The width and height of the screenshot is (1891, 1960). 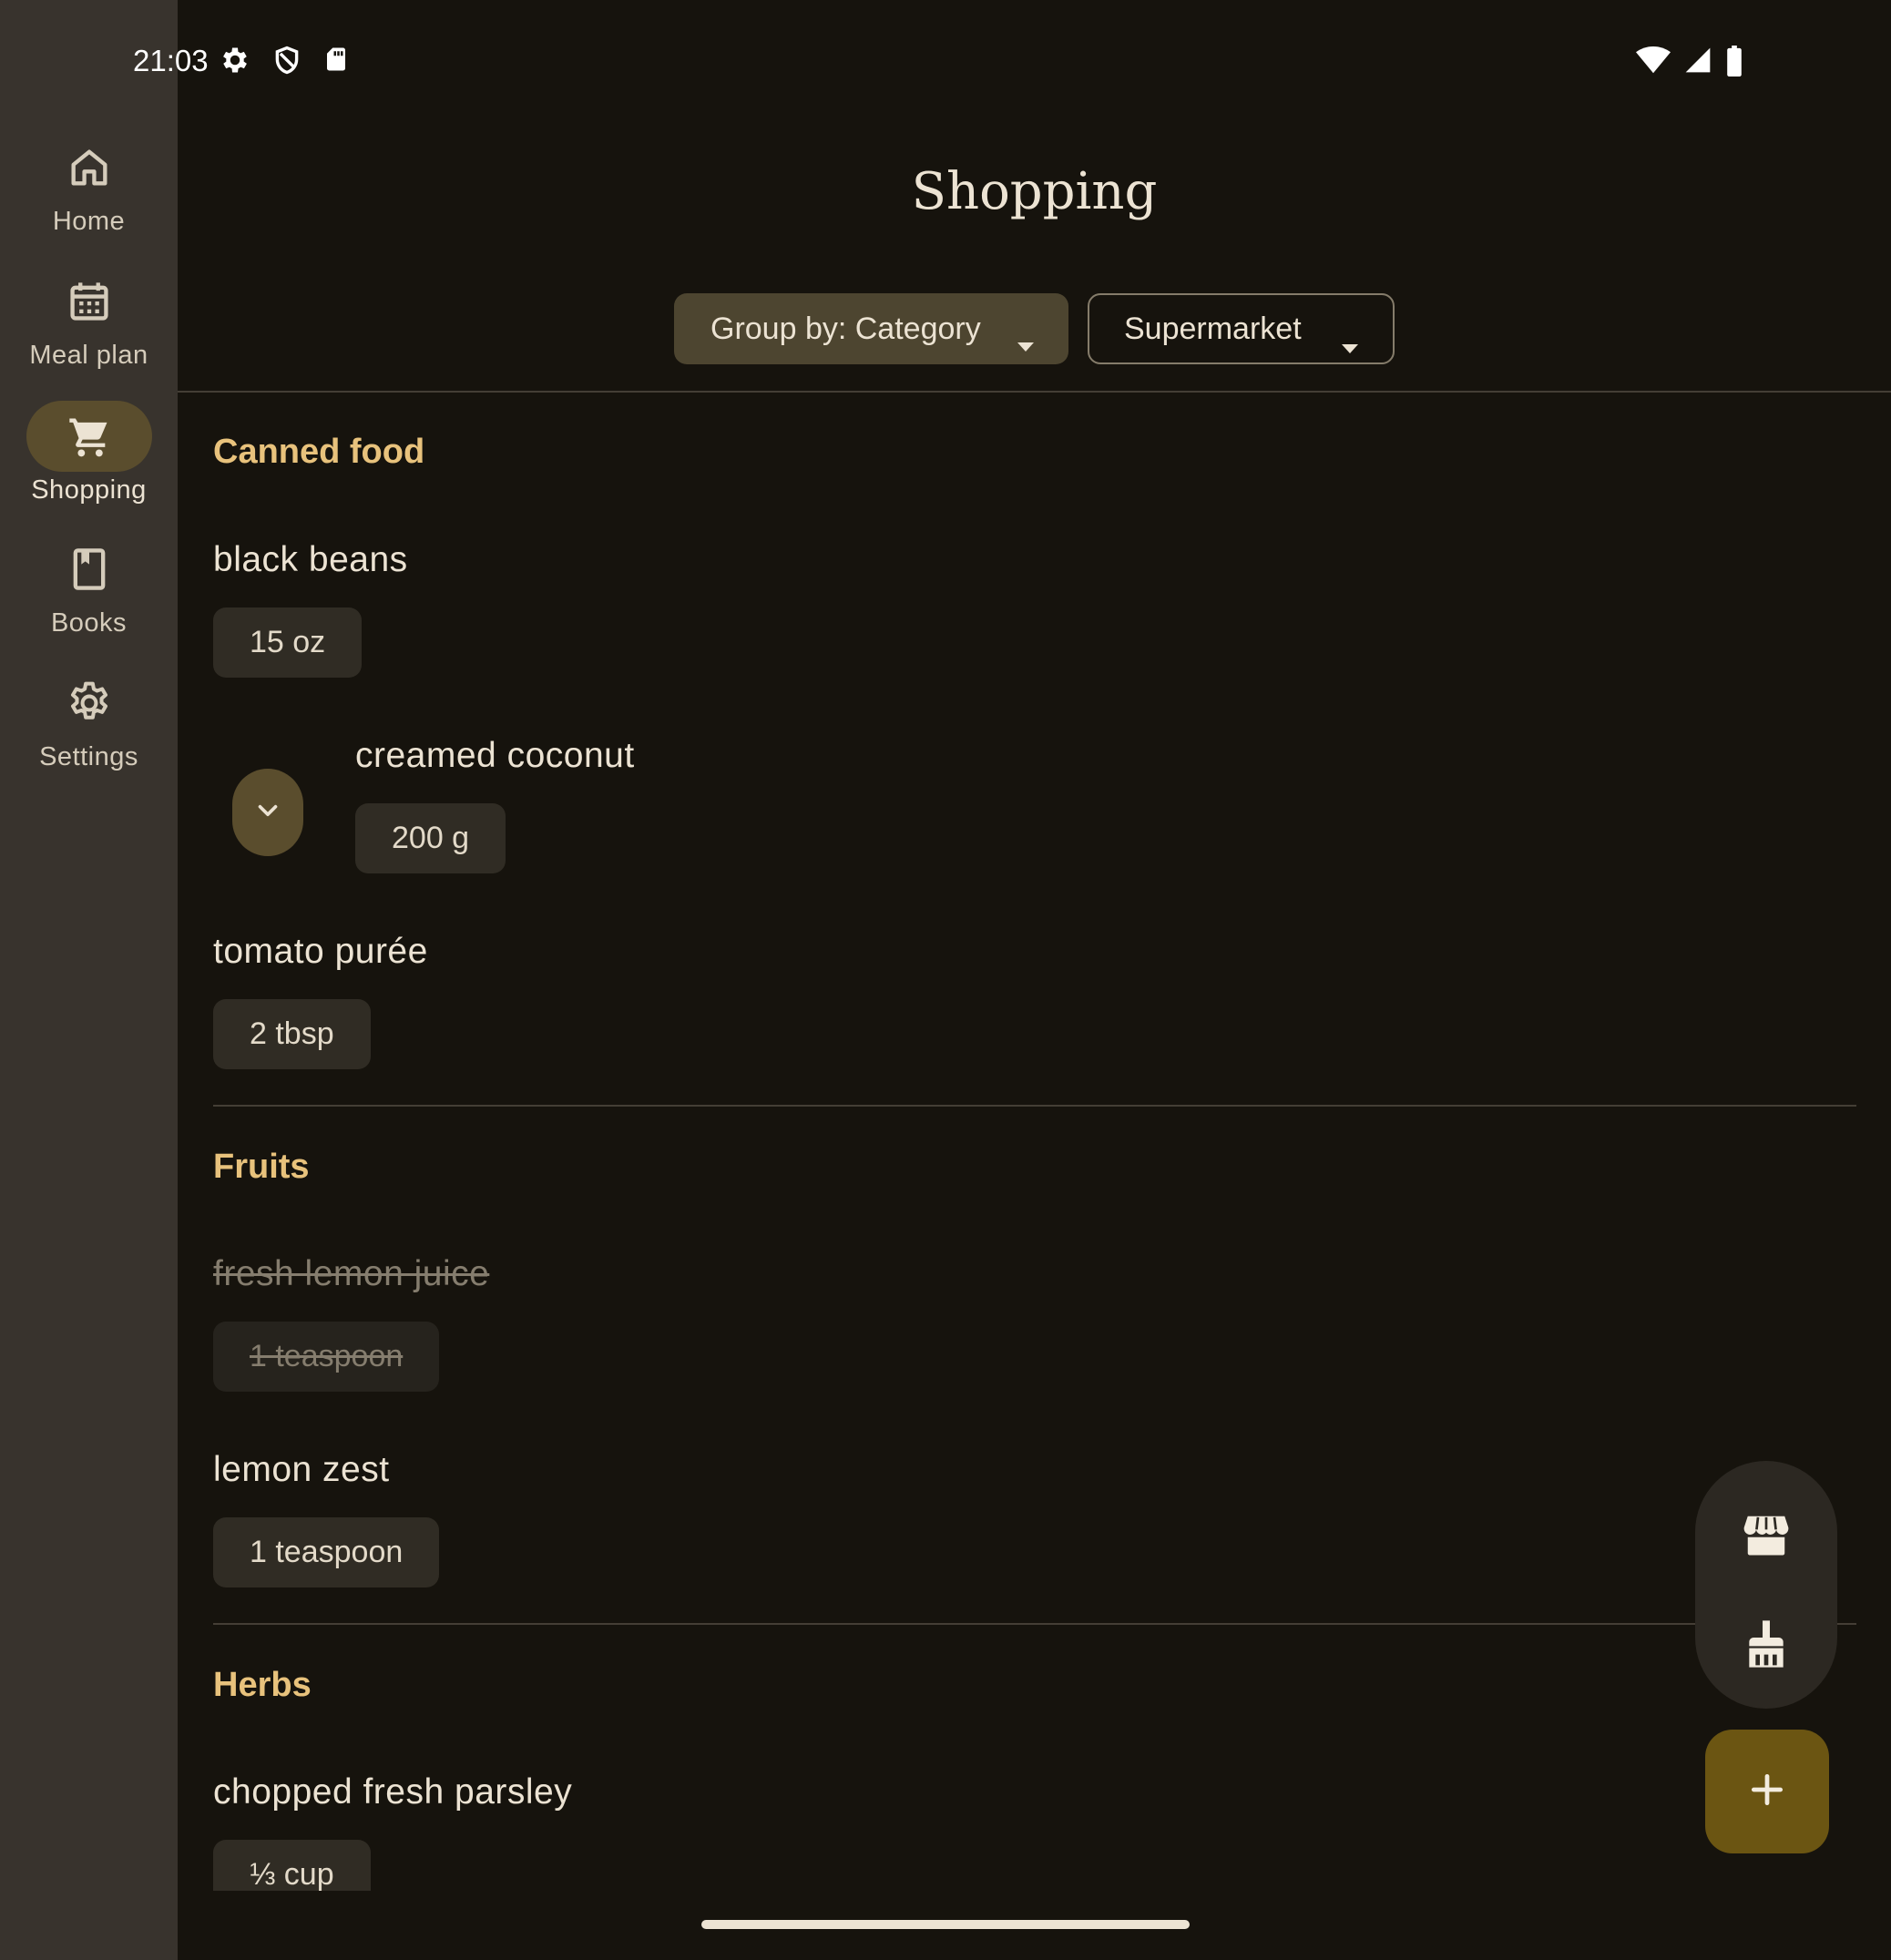 What do you see at coordinates (88, 356) in the screenshot?
I see `nav-label-meal-plan: Meal plan` at bounding box center [88, 356].